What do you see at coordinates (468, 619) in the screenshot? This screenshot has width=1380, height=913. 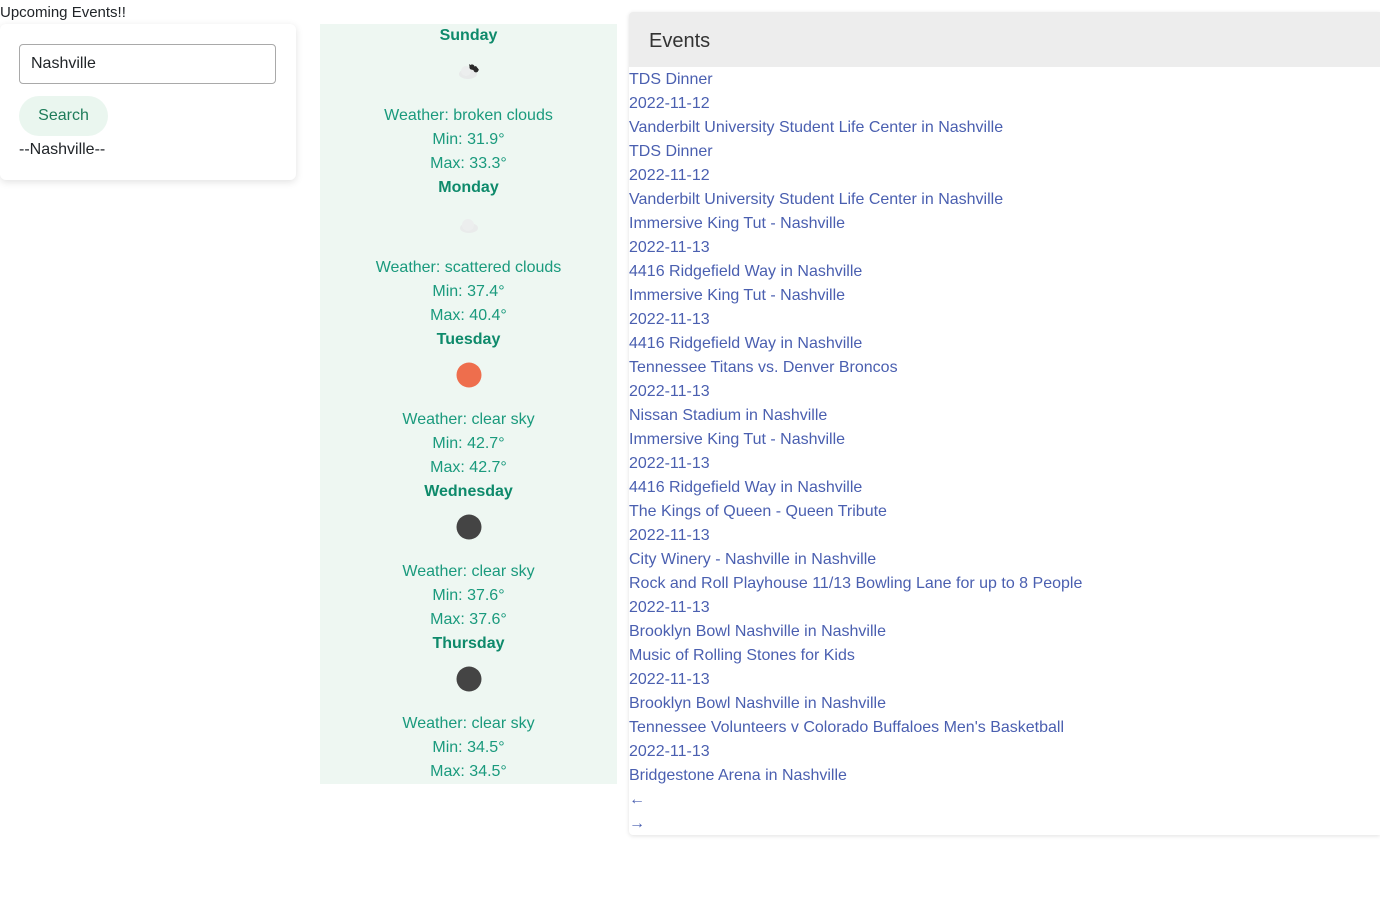 I see `weather-max-temp: Max: 37.6°` at bounding box center [468, 619].